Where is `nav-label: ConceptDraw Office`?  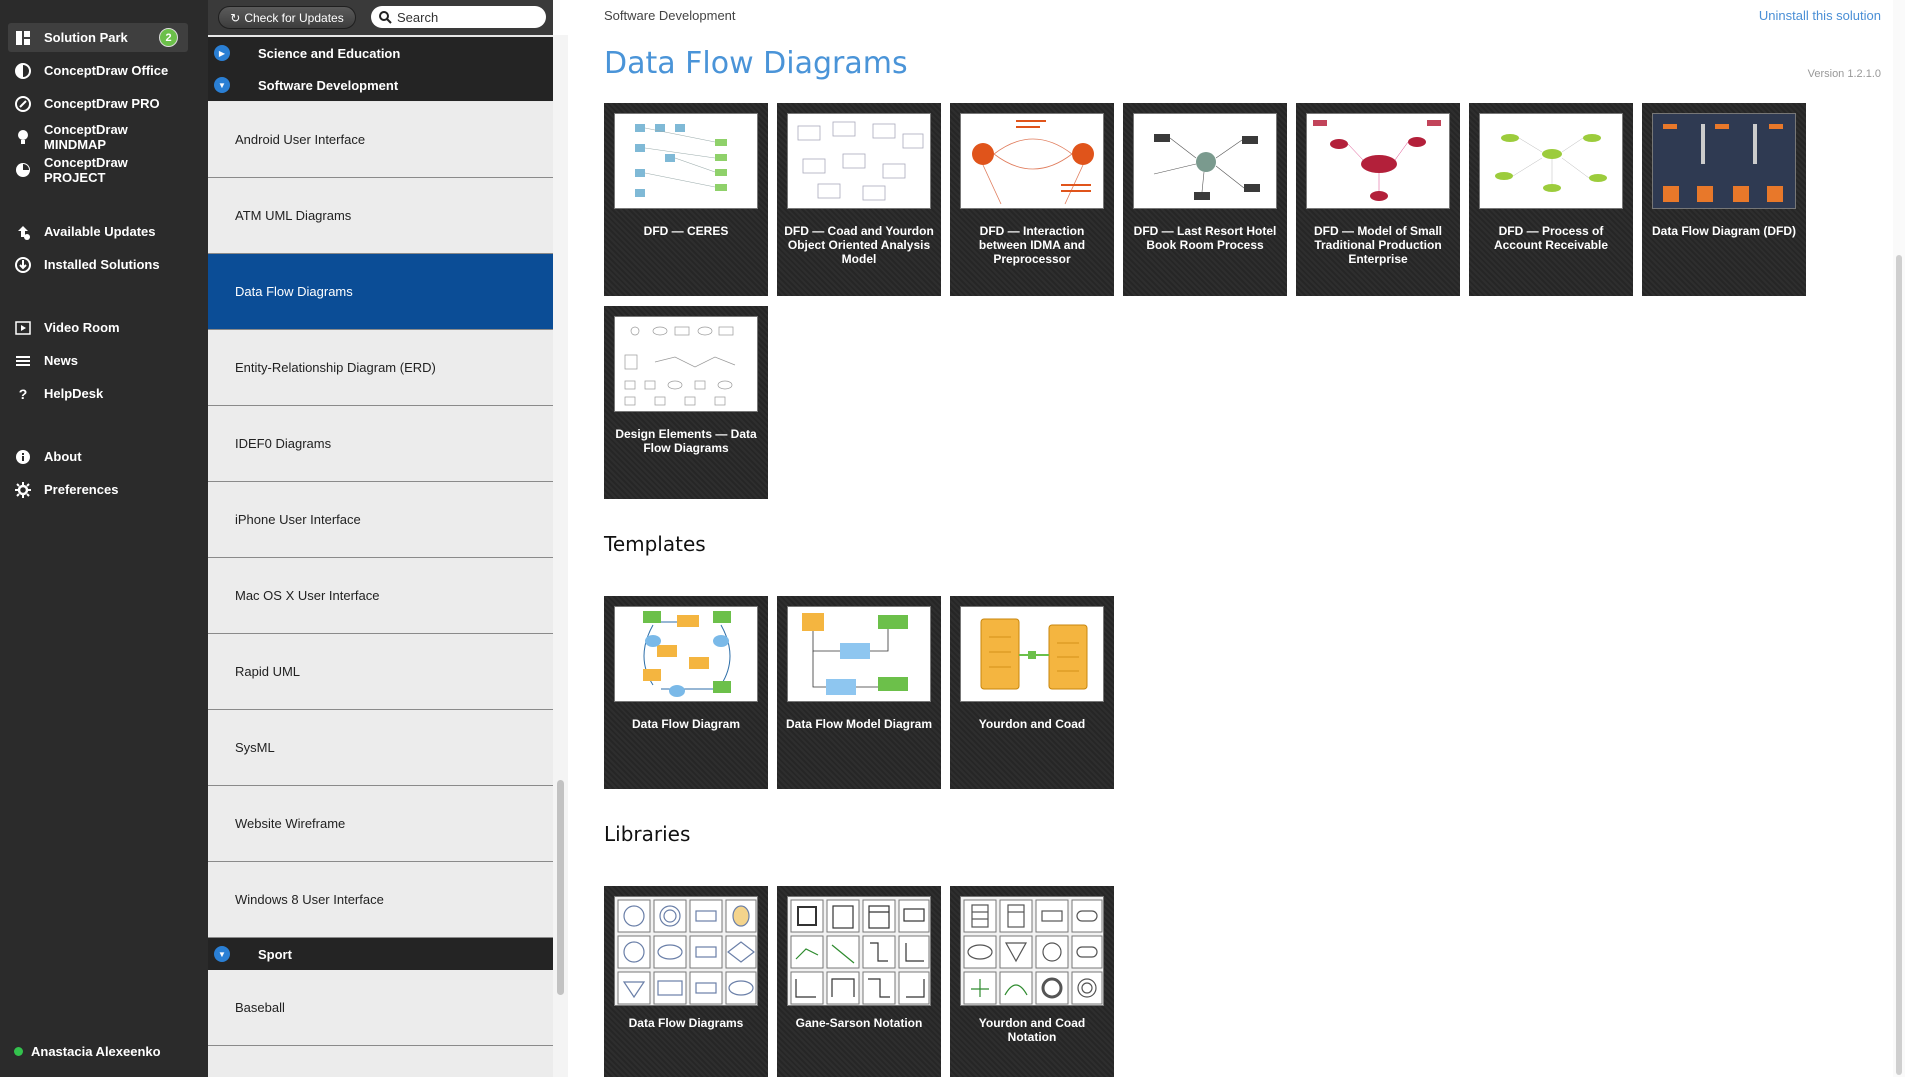
nav-label: ConceptDraw Office is located at coordinates (106, 70).